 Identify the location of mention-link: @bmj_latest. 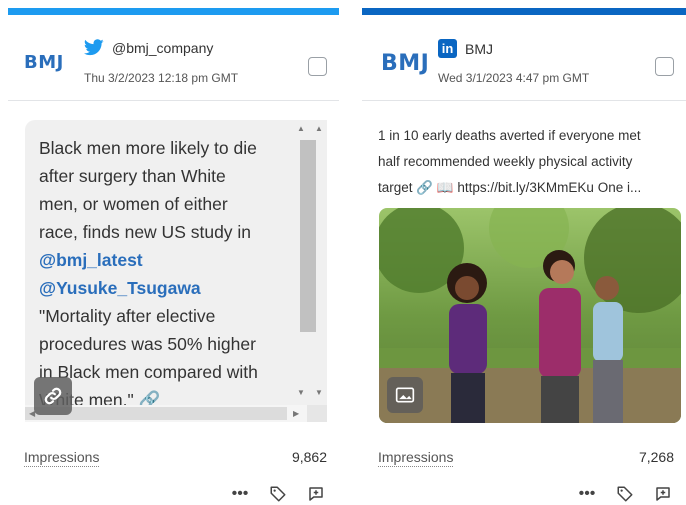
(161, 260).